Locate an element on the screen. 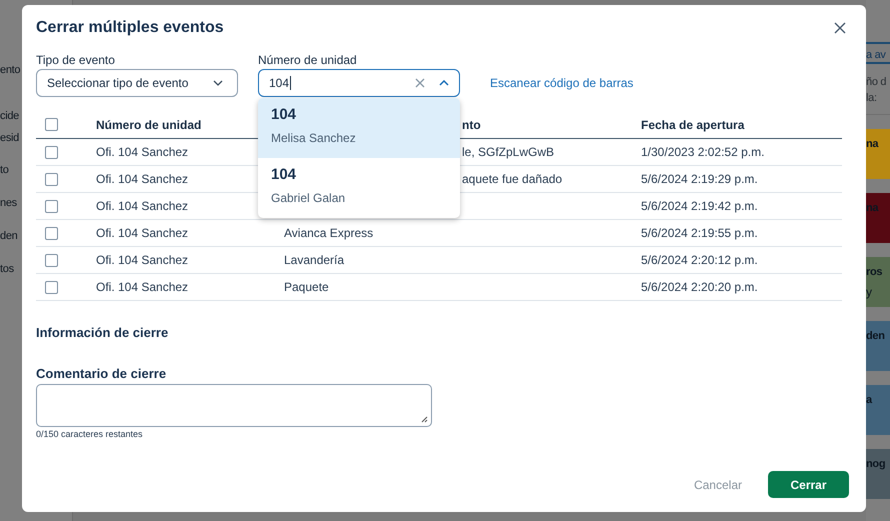 Image resolution: width=890 pixels, height=521 pixels. table-cell-text: 5/6/2024 2:20:12 p.m. is located at coordinates (700, 260).